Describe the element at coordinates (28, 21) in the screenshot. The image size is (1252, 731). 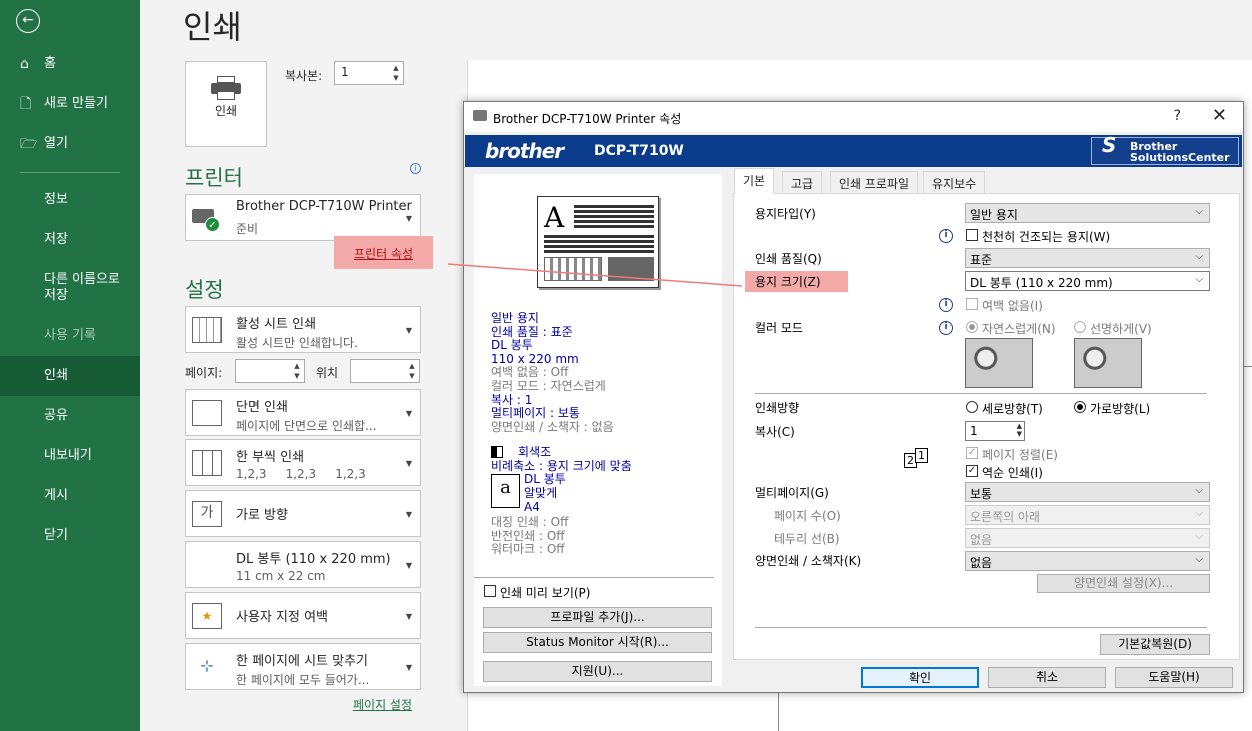
I see `back-arrow-icon: ←` at that location.